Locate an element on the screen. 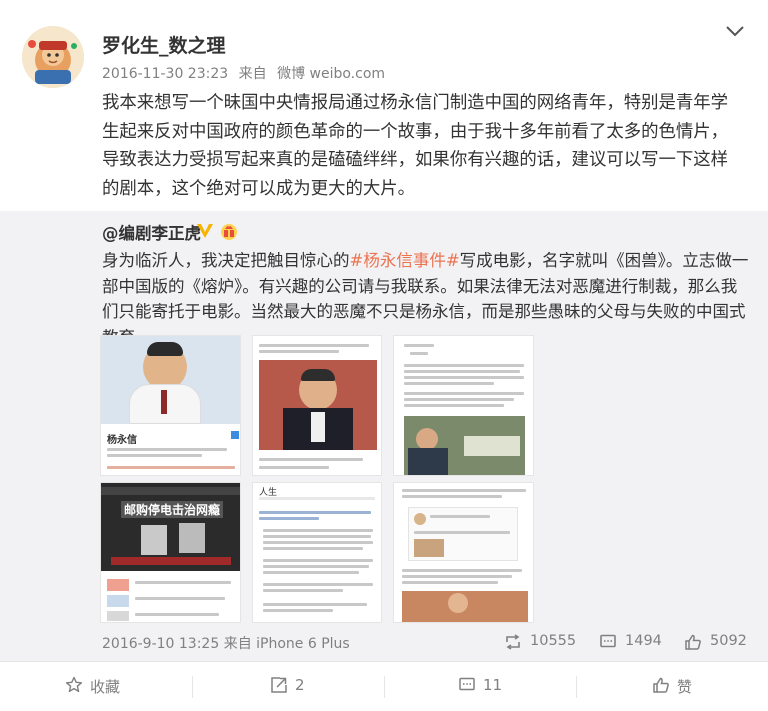  post-meta: 2016-11-30 23:23 来自 微博 weibo.com is located at coordinates (246, 73).